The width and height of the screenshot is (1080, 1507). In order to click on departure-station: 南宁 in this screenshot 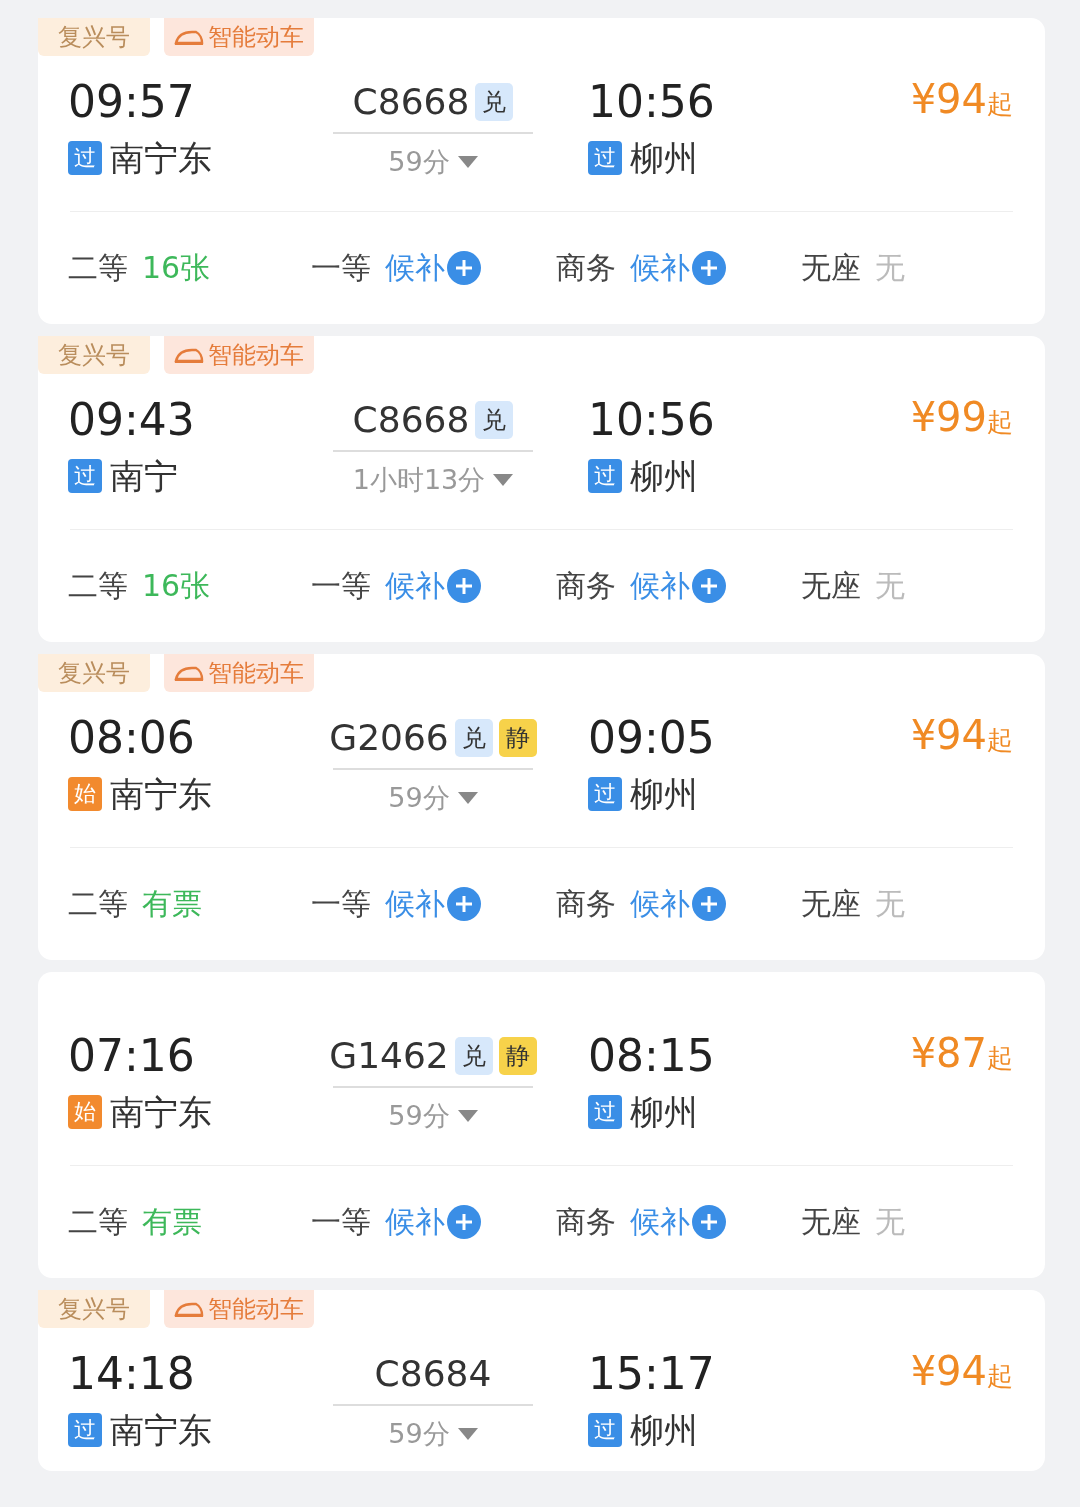, I will do `click(144, 476)`.